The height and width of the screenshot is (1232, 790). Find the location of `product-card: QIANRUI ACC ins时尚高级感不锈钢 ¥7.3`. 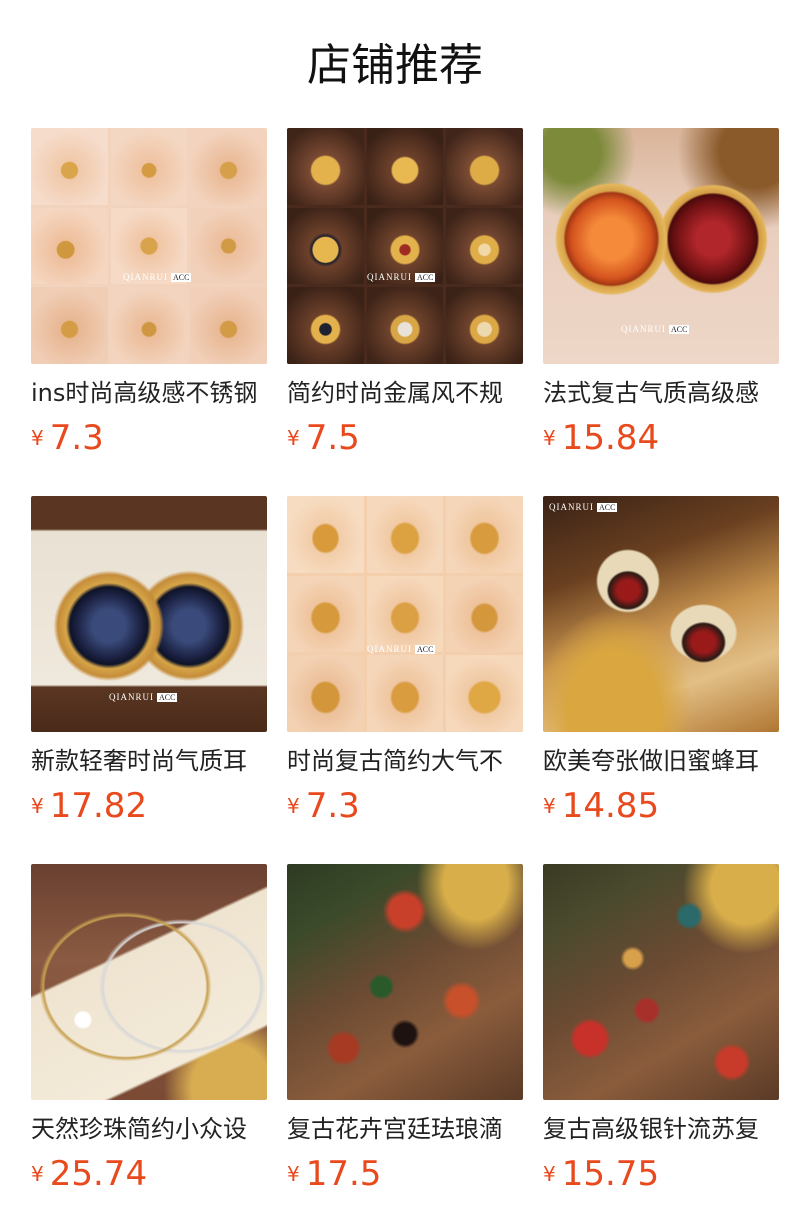

product-card: QIANRUI ACC ins时尚高级感不锈钢 ¥7.3 is located at coordinates (149, 293).